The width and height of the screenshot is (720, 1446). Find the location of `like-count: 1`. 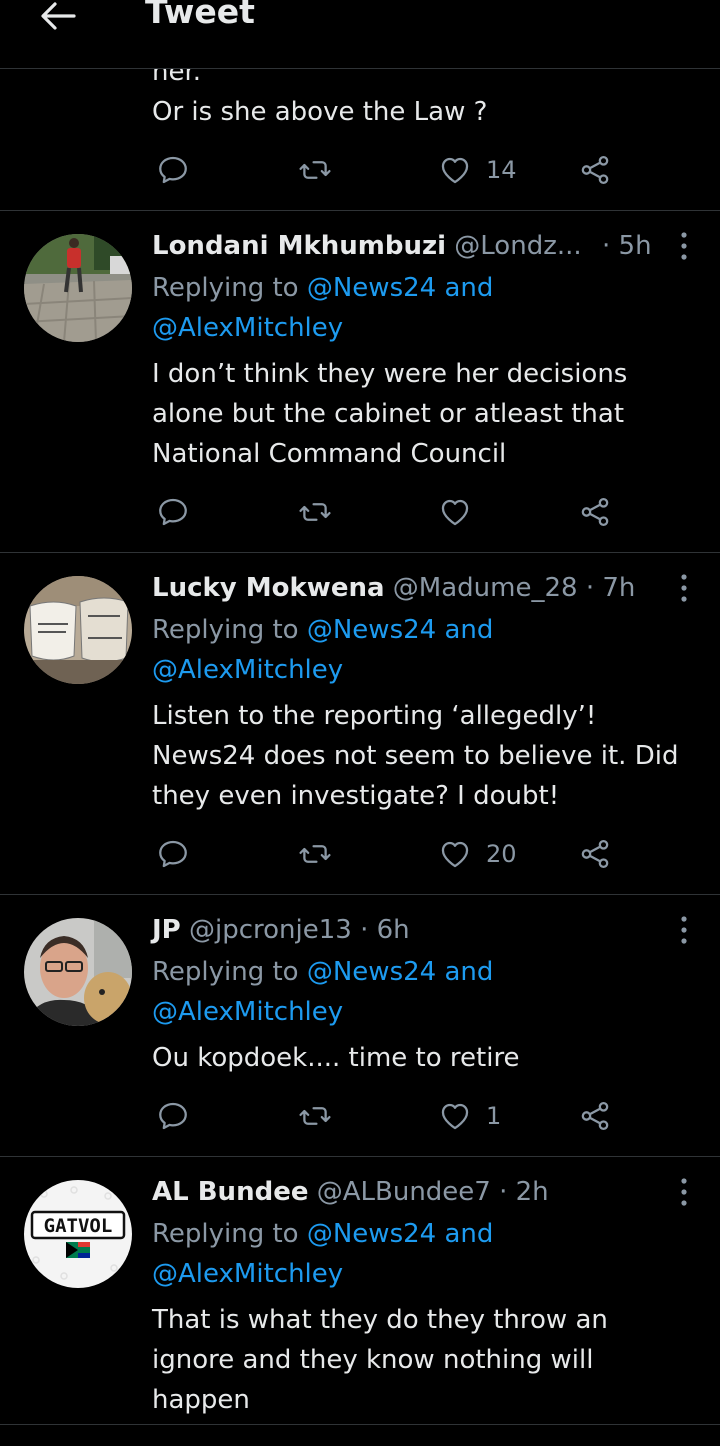

like-count: 1 is located at coordinates (494, 1116).